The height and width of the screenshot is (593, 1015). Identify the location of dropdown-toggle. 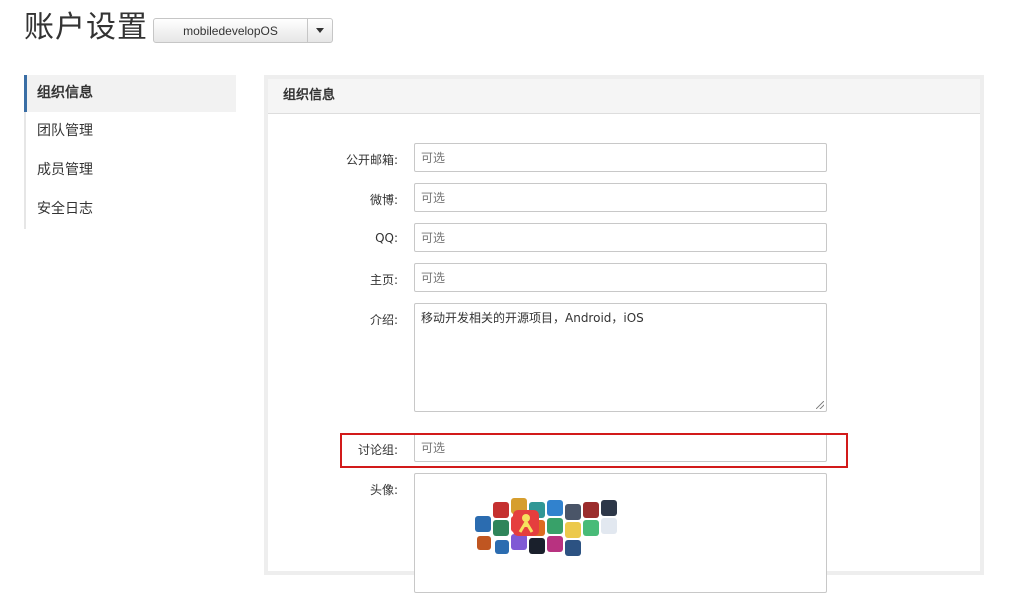
(319, 30).